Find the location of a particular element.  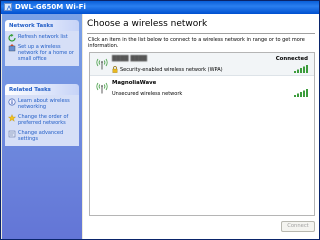

network-tasks-header: Network Tasks is located at coordinates (42, 25).